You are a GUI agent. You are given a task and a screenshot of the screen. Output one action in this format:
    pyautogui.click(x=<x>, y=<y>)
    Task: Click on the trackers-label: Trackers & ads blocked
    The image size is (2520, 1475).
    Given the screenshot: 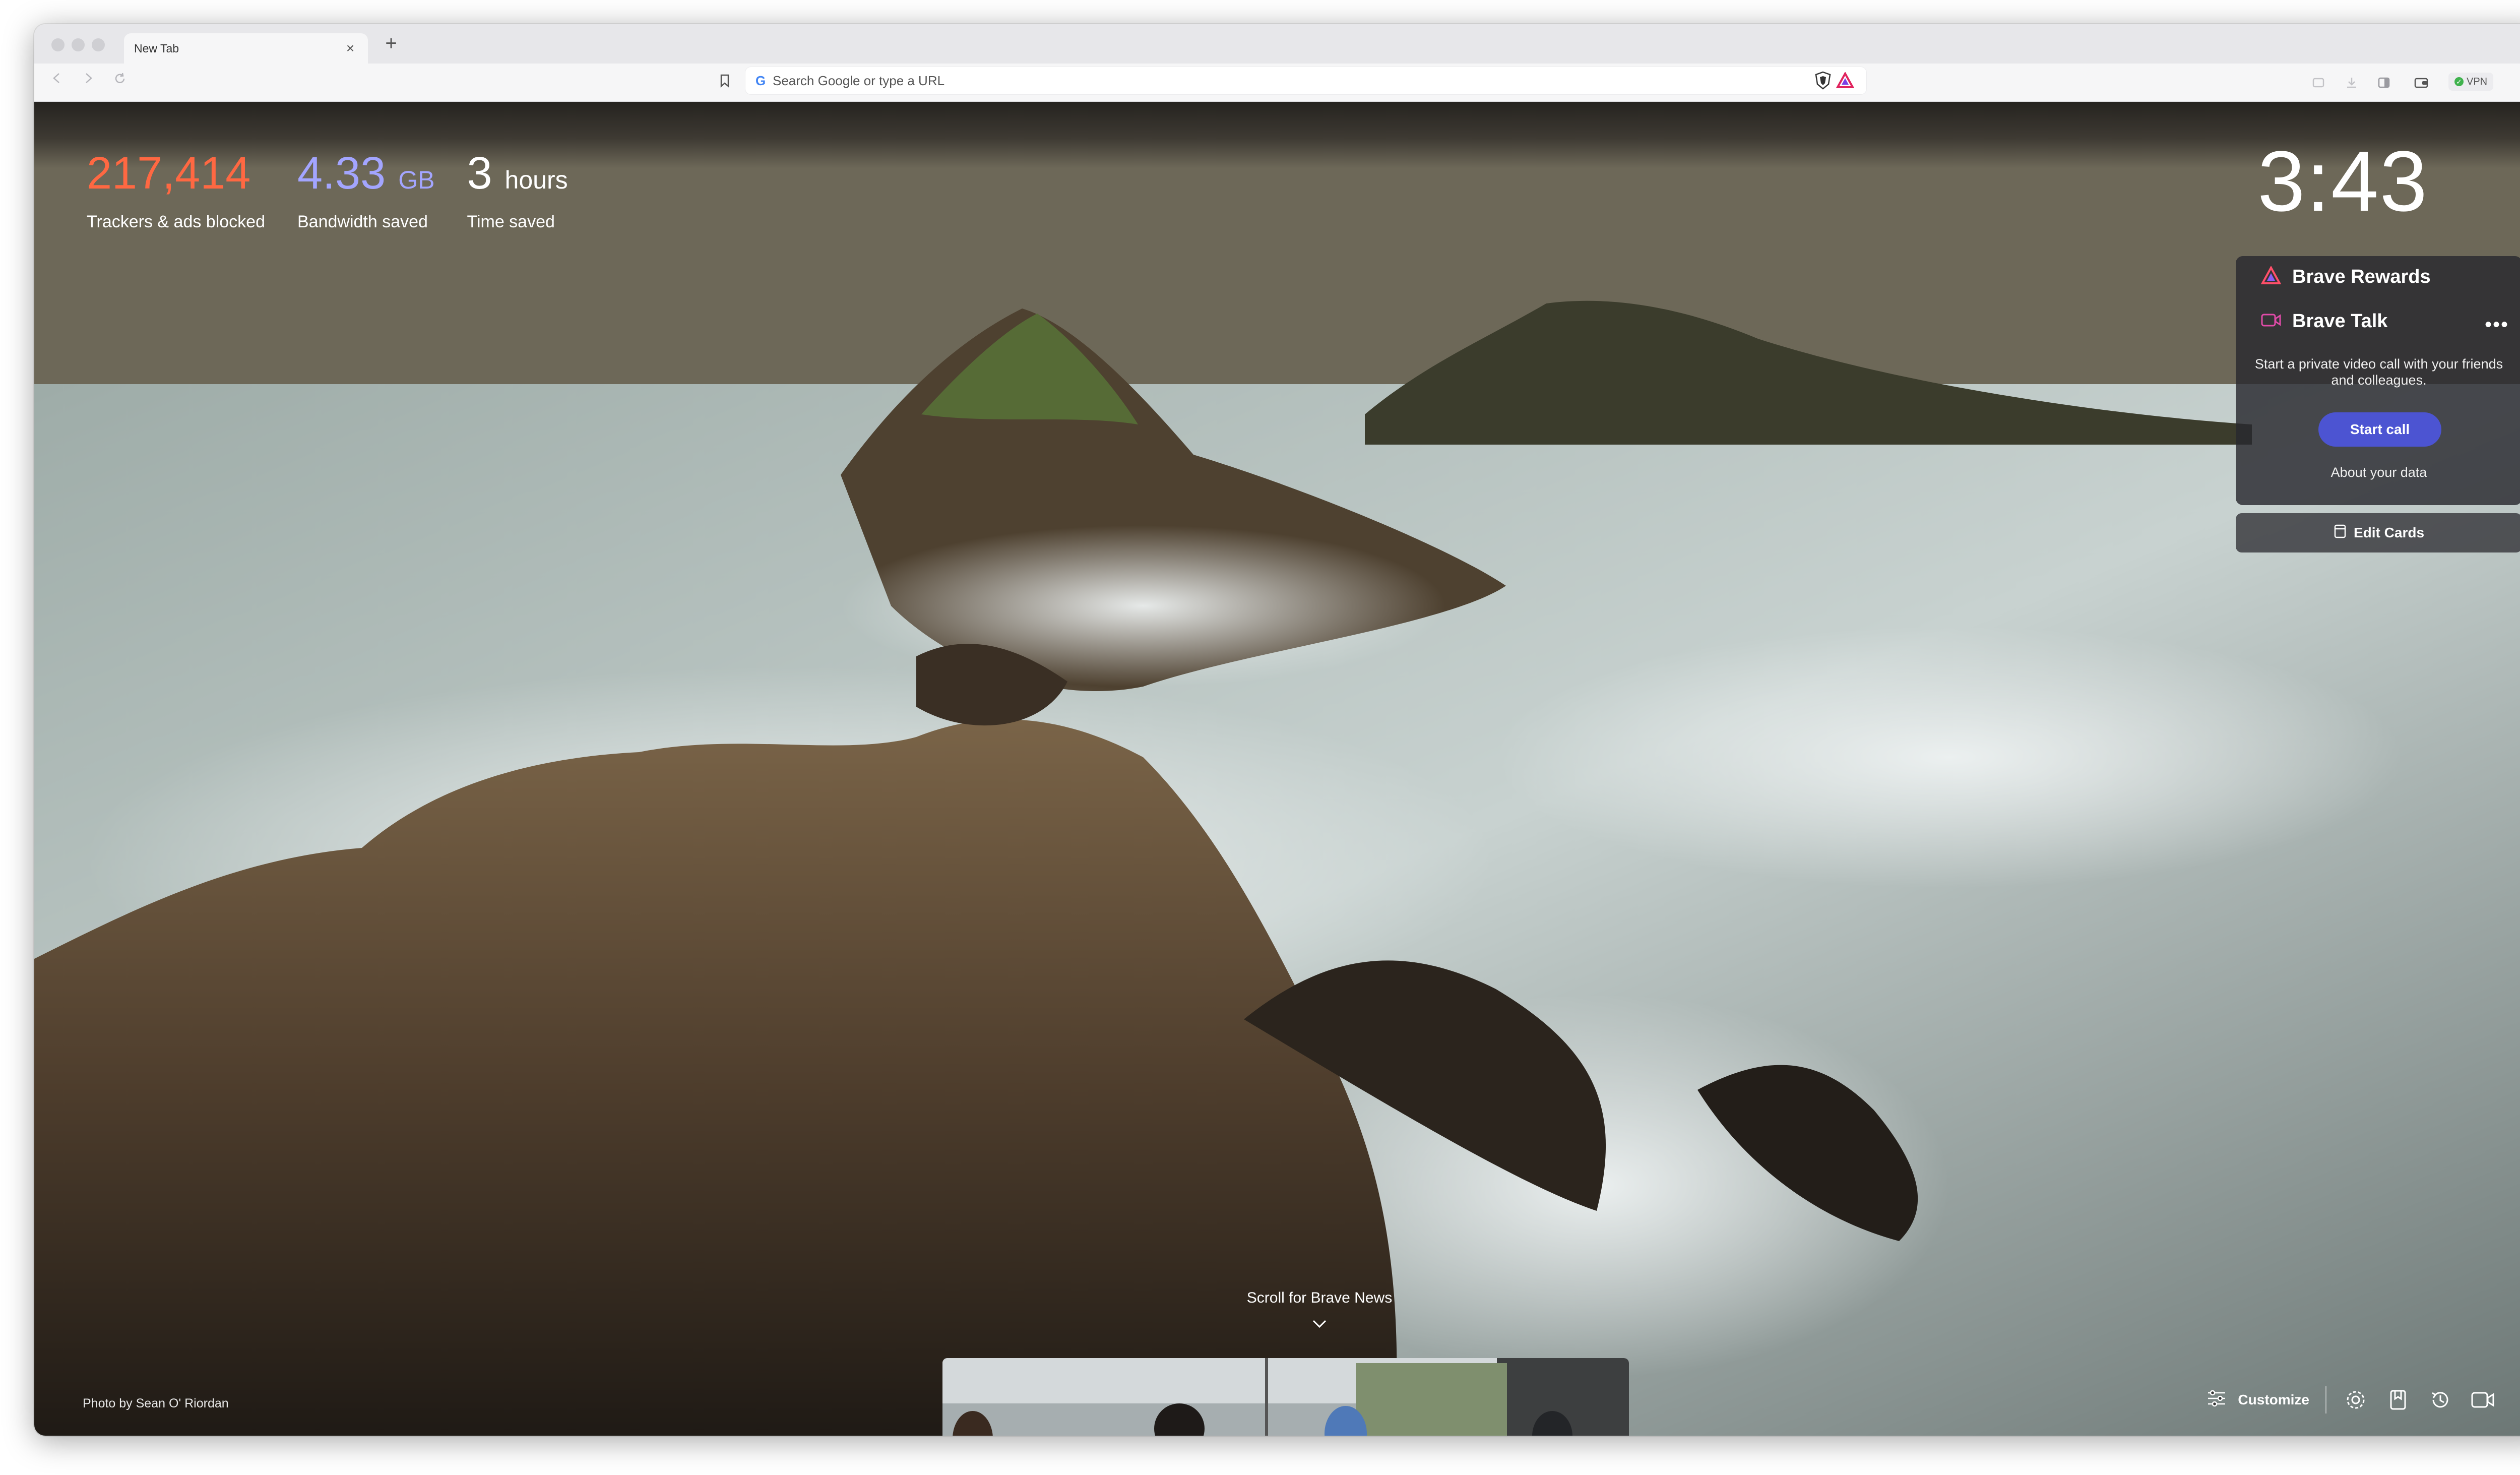 What is the action you would take?
    pyautogui.click(x=176, y=221)
    